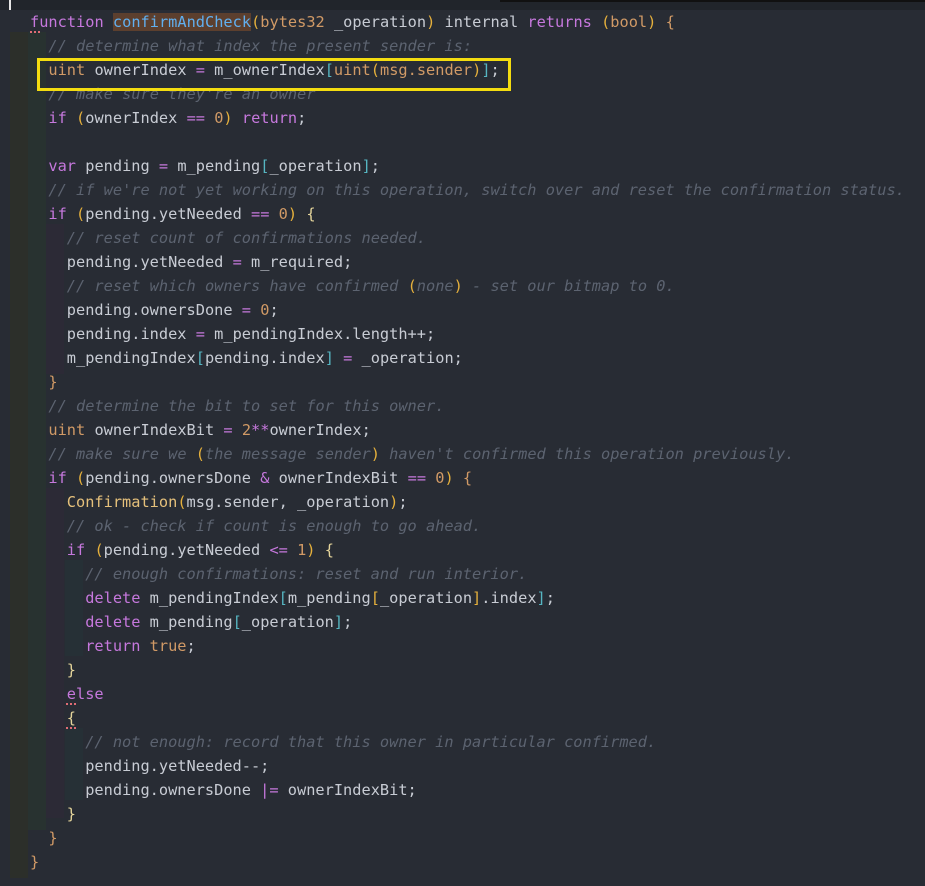 Image resolution: width=925 pixels, height=886 pixels. Describe the element at coordinates (435, 286) in the screenshot. I see `code-token: none` at that location.